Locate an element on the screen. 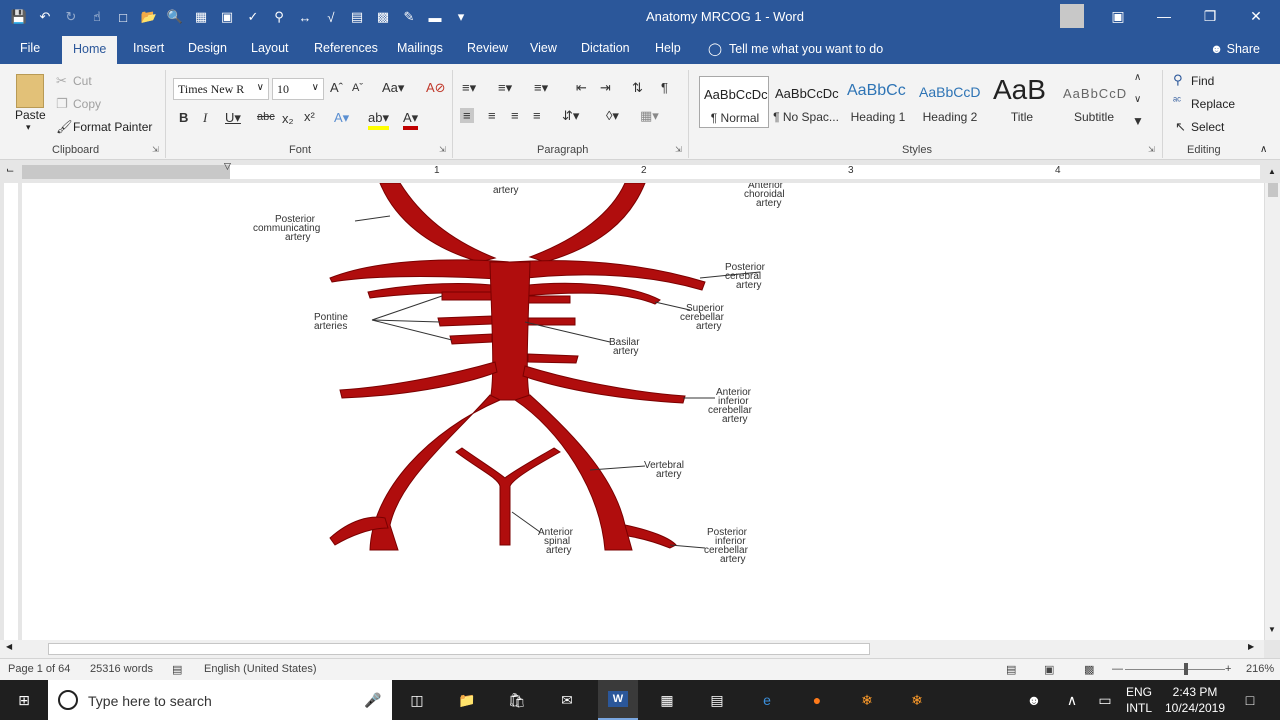  increase-indent-icon: ⇥ is located at coordinates (605, 88).